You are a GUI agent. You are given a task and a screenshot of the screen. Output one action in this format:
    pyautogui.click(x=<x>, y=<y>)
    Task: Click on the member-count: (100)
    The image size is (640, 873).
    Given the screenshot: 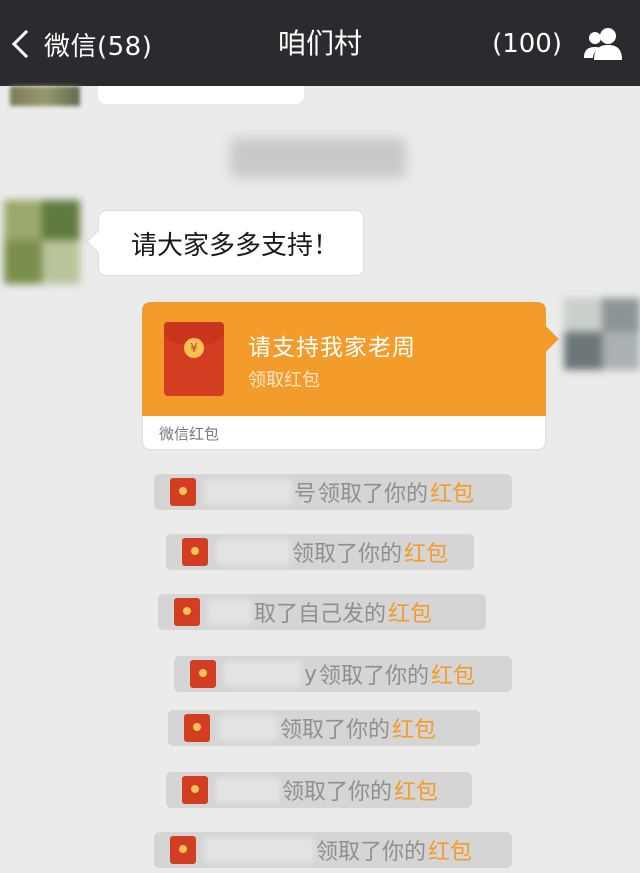 What is the action you would take?
    pyautogui.click(x=527, y=44)
    